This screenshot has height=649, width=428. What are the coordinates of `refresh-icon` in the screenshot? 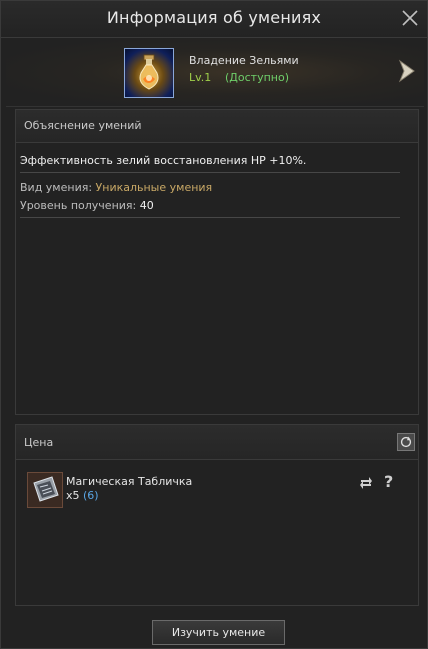 It's located at (406, 442).